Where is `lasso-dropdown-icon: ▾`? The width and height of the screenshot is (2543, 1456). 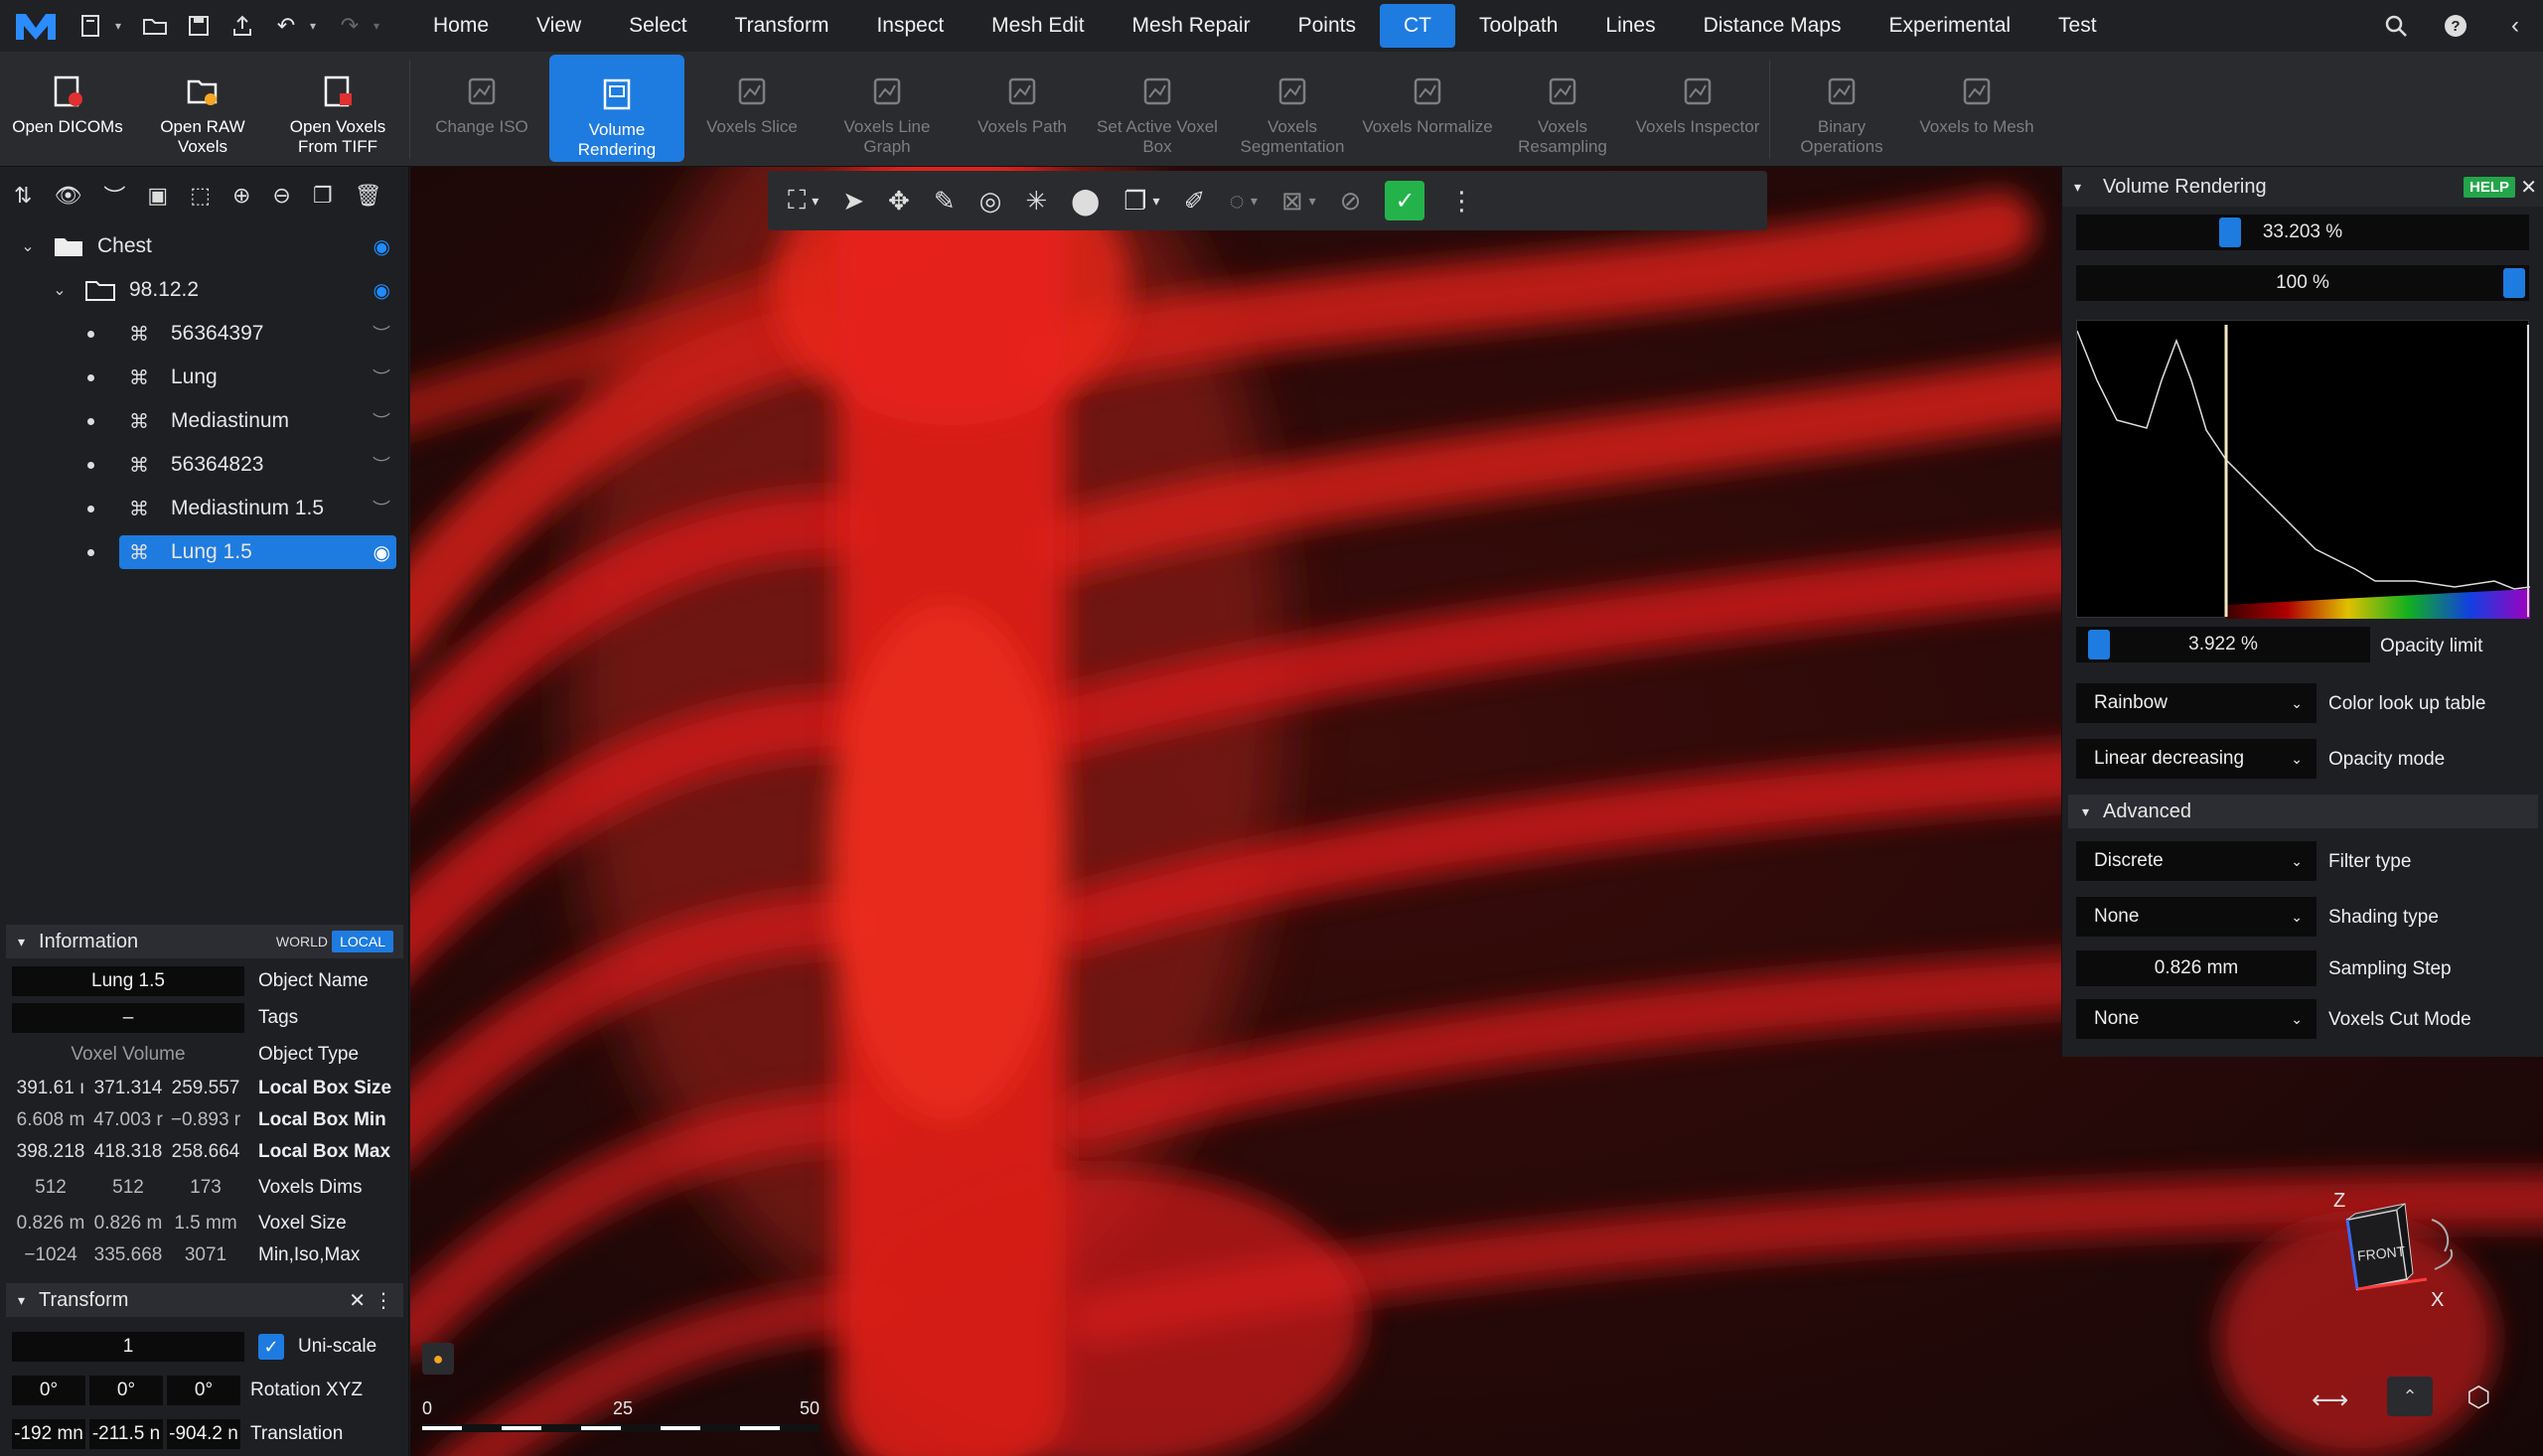 lasso-dropdown-icon: ▾ is located at coordinates (1254, 201).